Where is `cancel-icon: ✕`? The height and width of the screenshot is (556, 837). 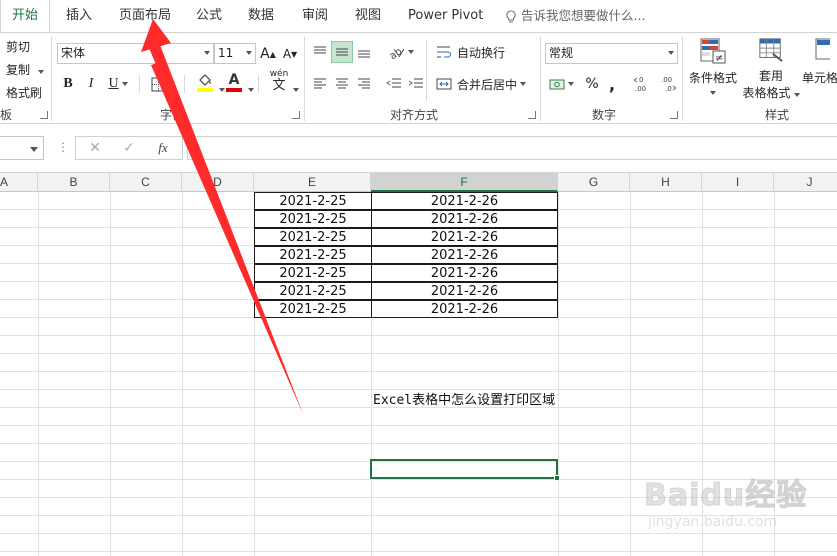 cancel-icon: ✕ is located at coordinates (95, 148).